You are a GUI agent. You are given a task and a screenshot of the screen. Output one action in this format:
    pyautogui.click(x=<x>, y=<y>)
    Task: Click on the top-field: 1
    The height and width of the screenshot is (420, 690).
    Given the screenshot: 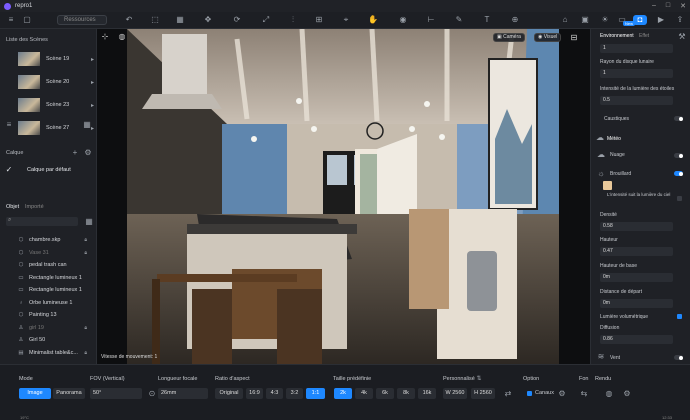 What is the action you would take?
    pyautogui.click(x=636, y=48)
    